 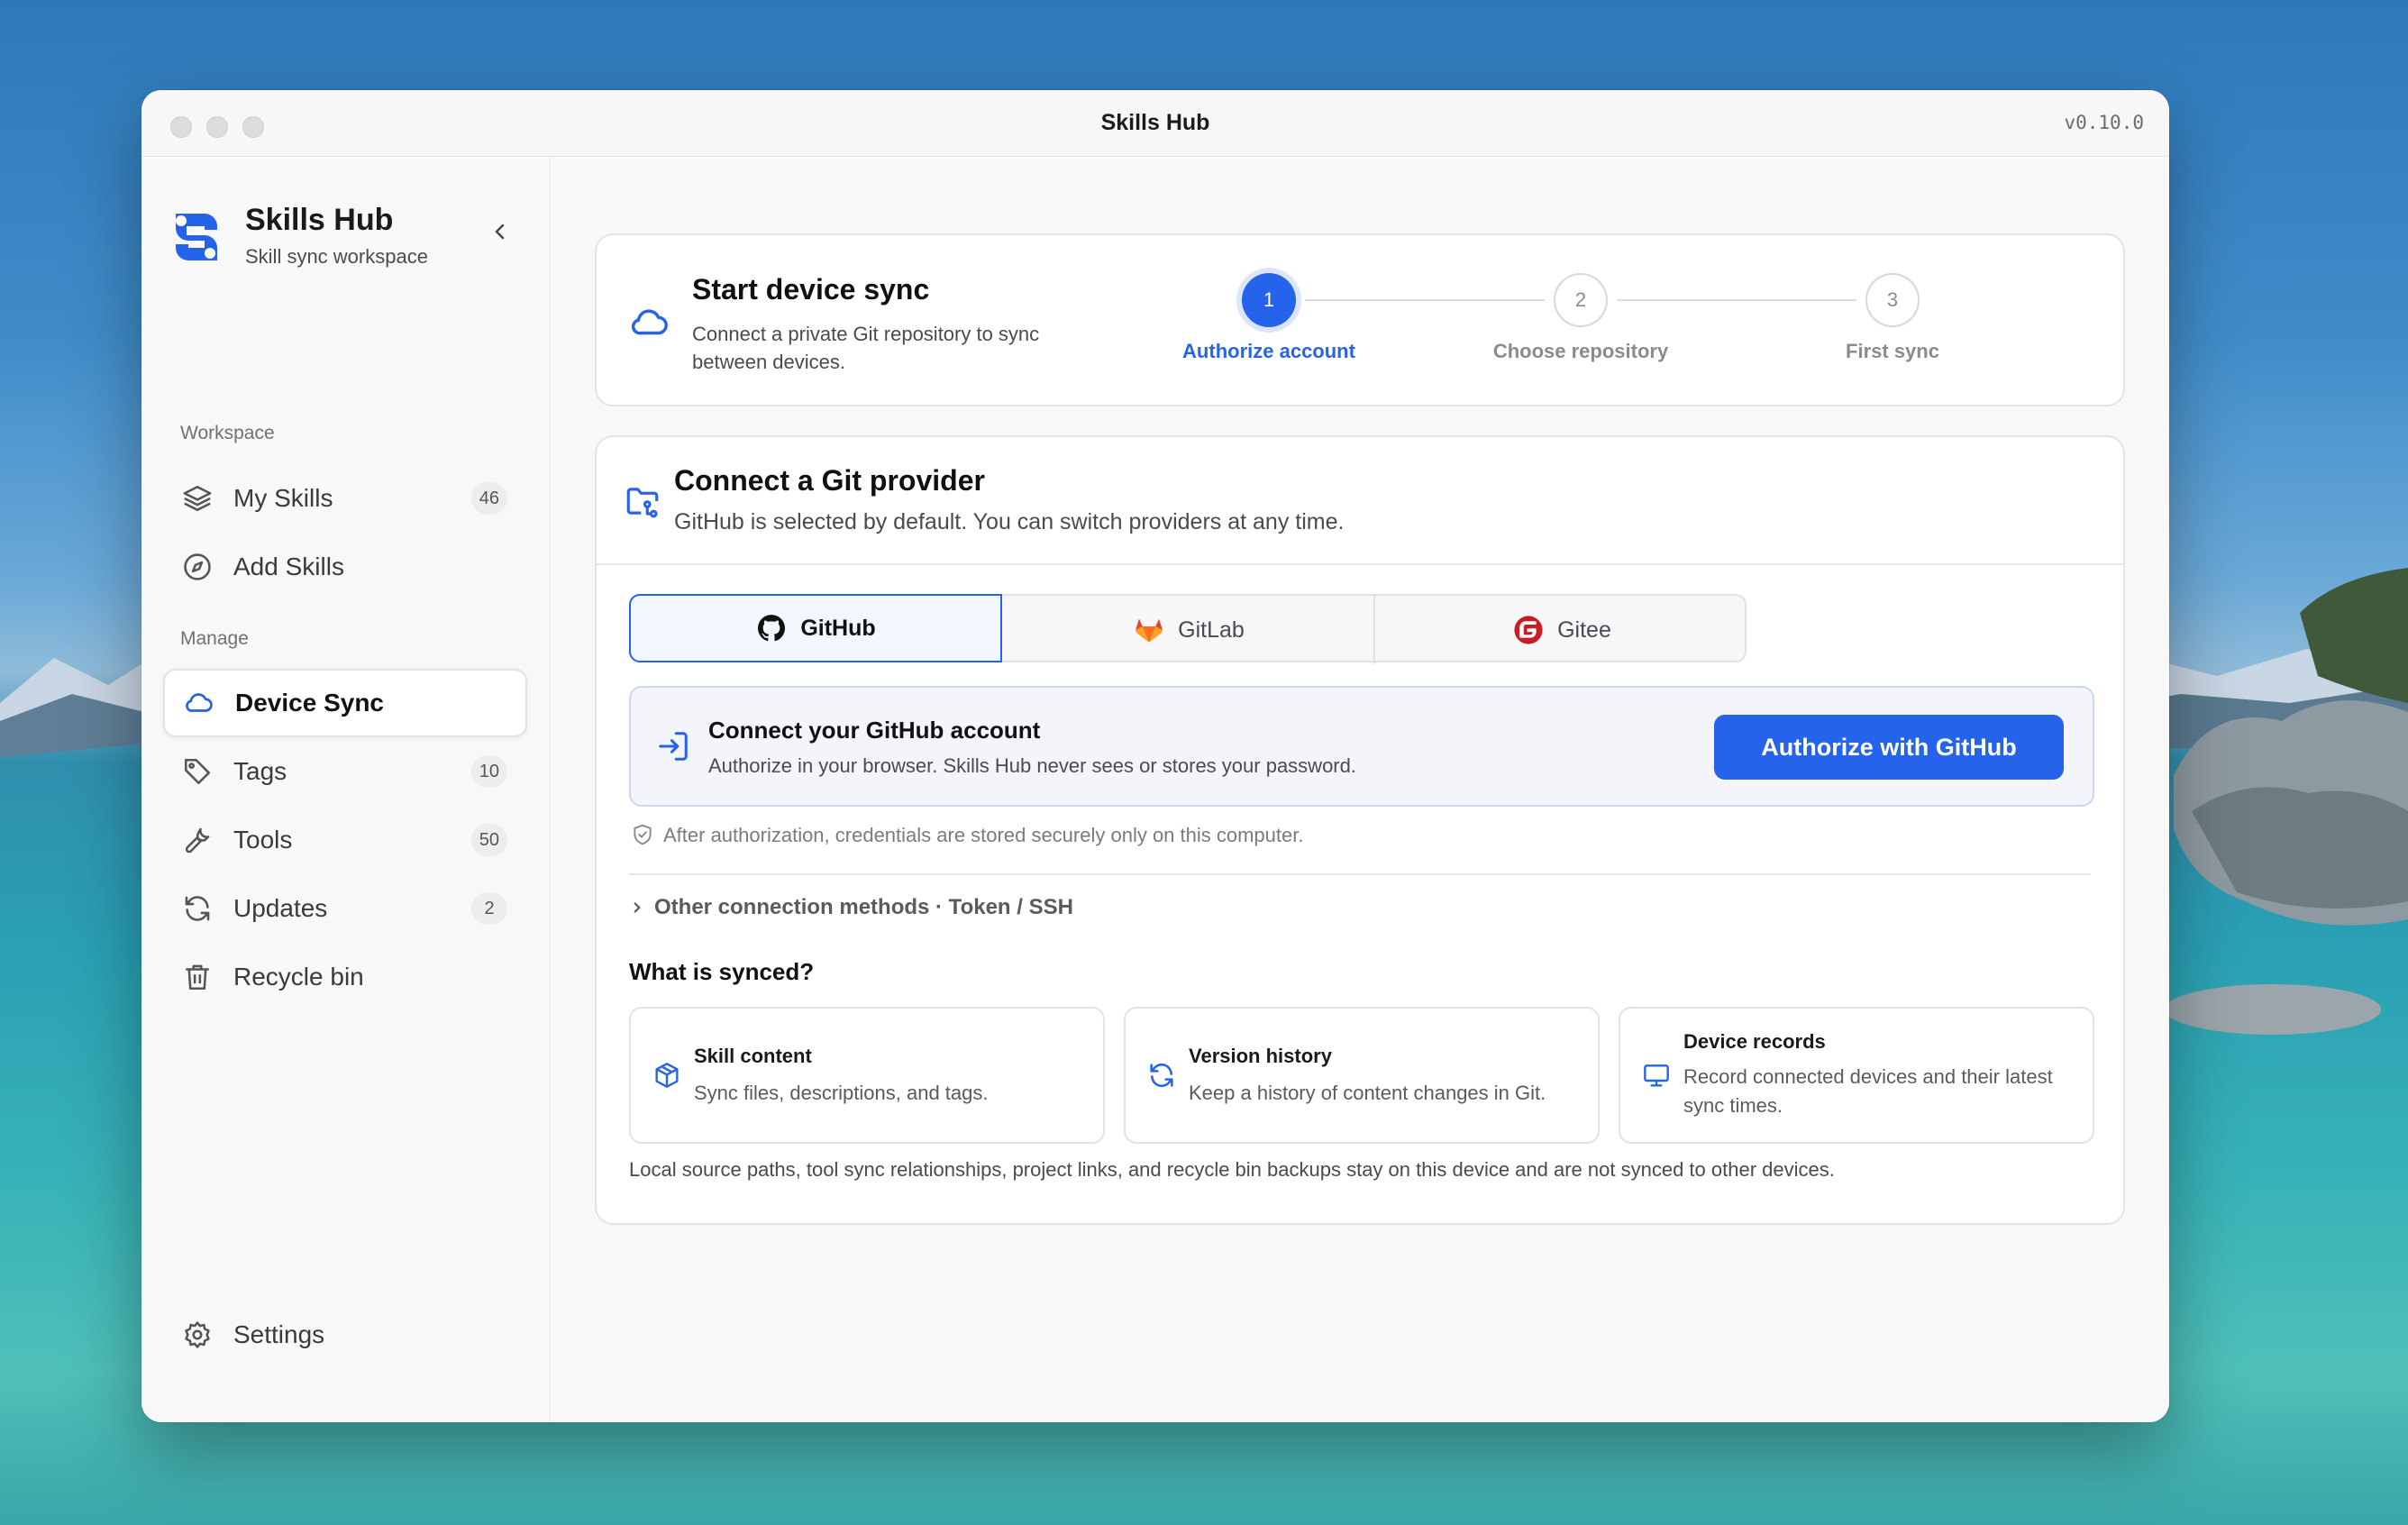 I want to click on tab-gitlab: GitLab, so click(x=1189, y=630).